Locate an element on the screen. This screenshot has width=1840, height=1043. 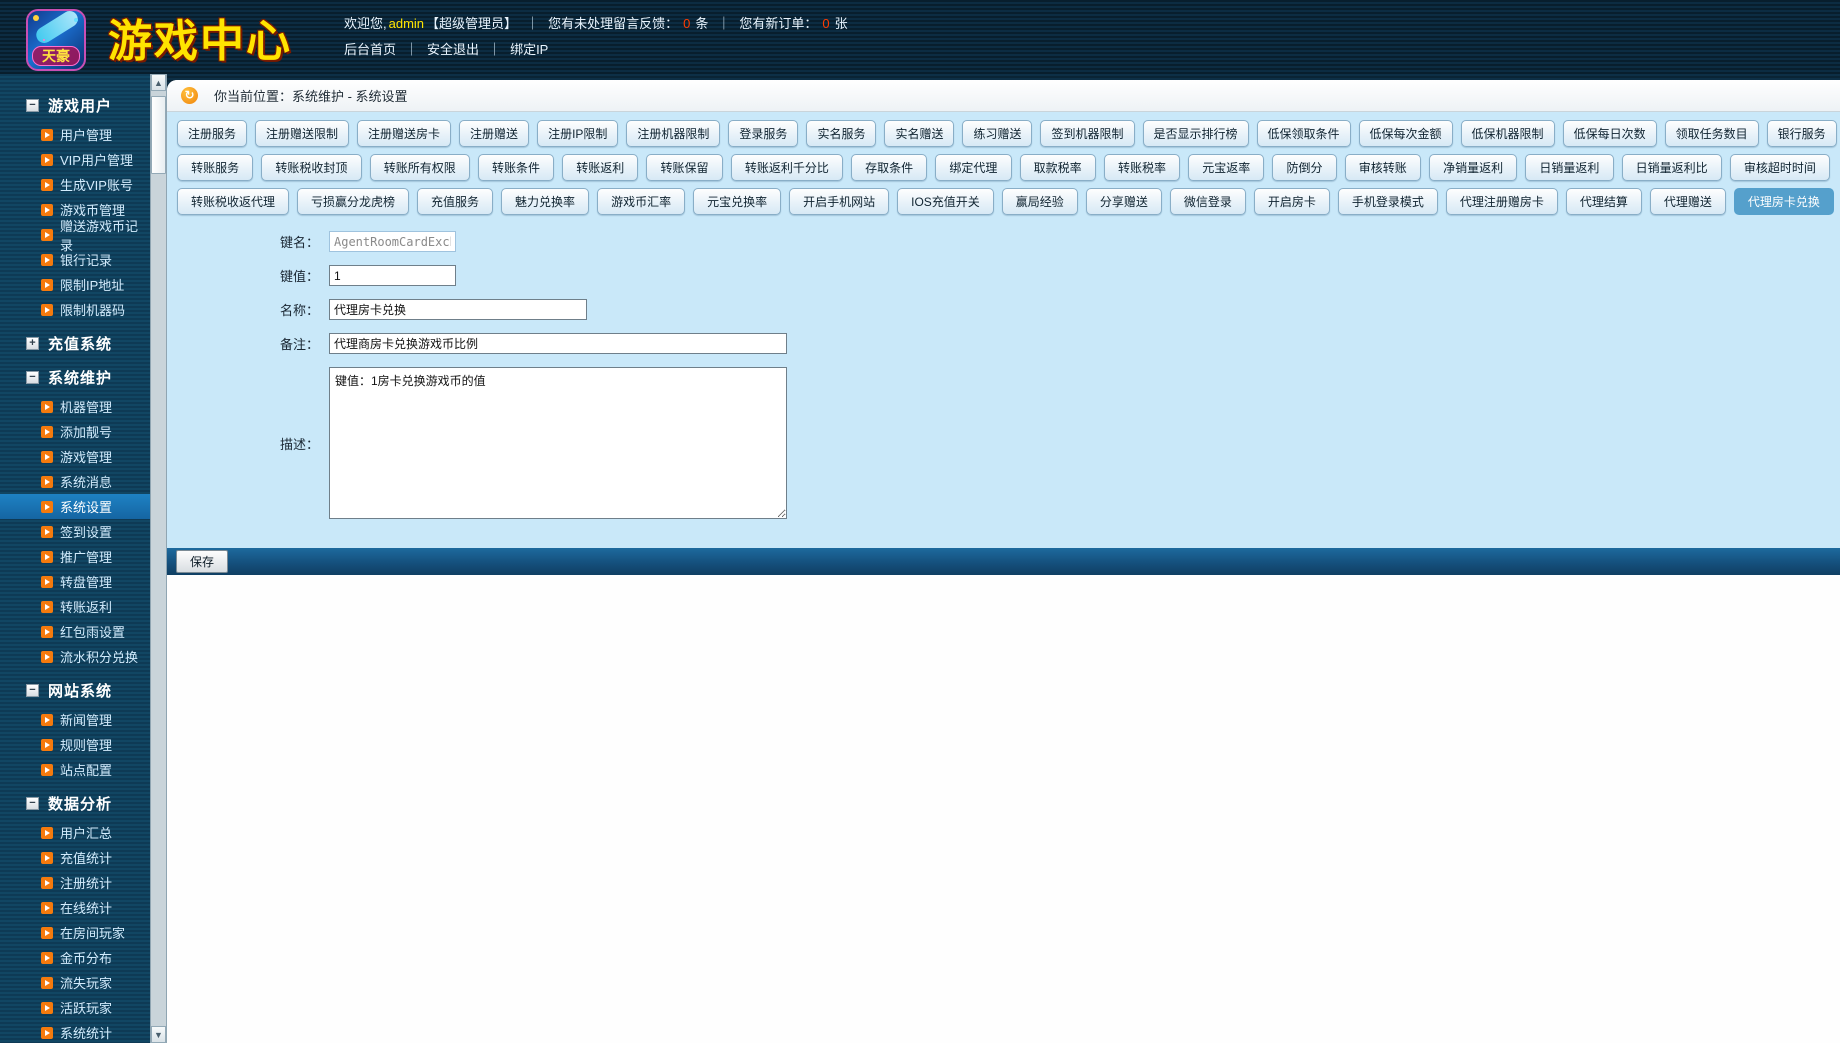
sidebar-item: 添加靓号 is located at coordinates (75, 431).